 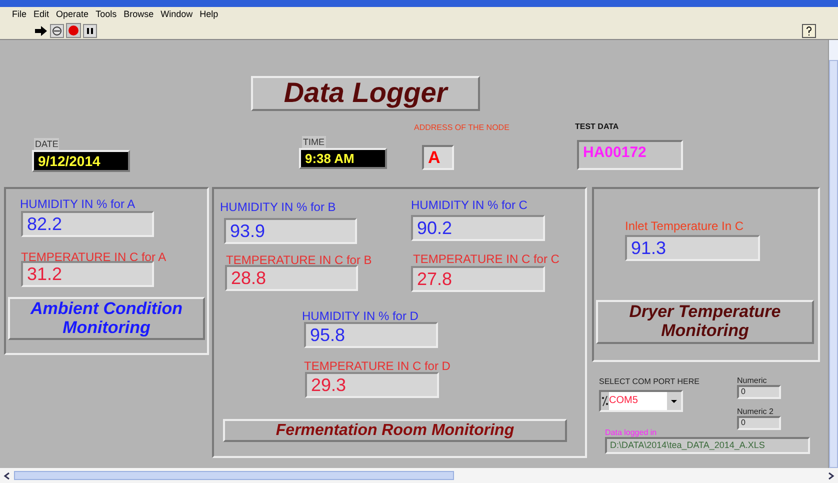 I want to click on dryer-monitoring-label: Dryer Temperature Monitoring, so click(x=705, y=322).